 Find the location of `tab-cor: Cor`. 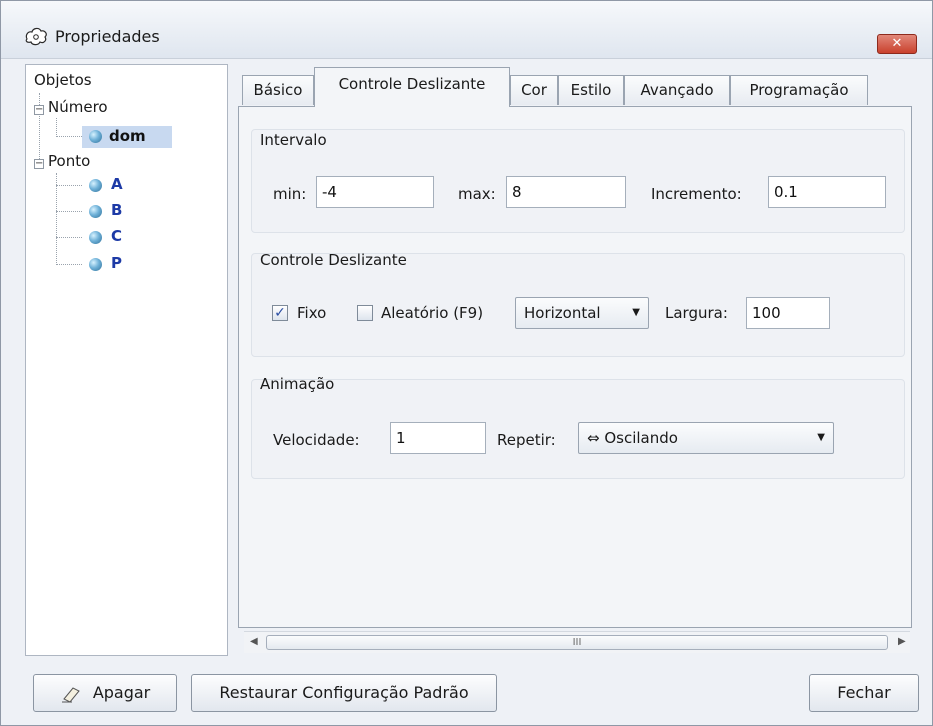

tab-cor: Cor is located at coordinates (534, 90).